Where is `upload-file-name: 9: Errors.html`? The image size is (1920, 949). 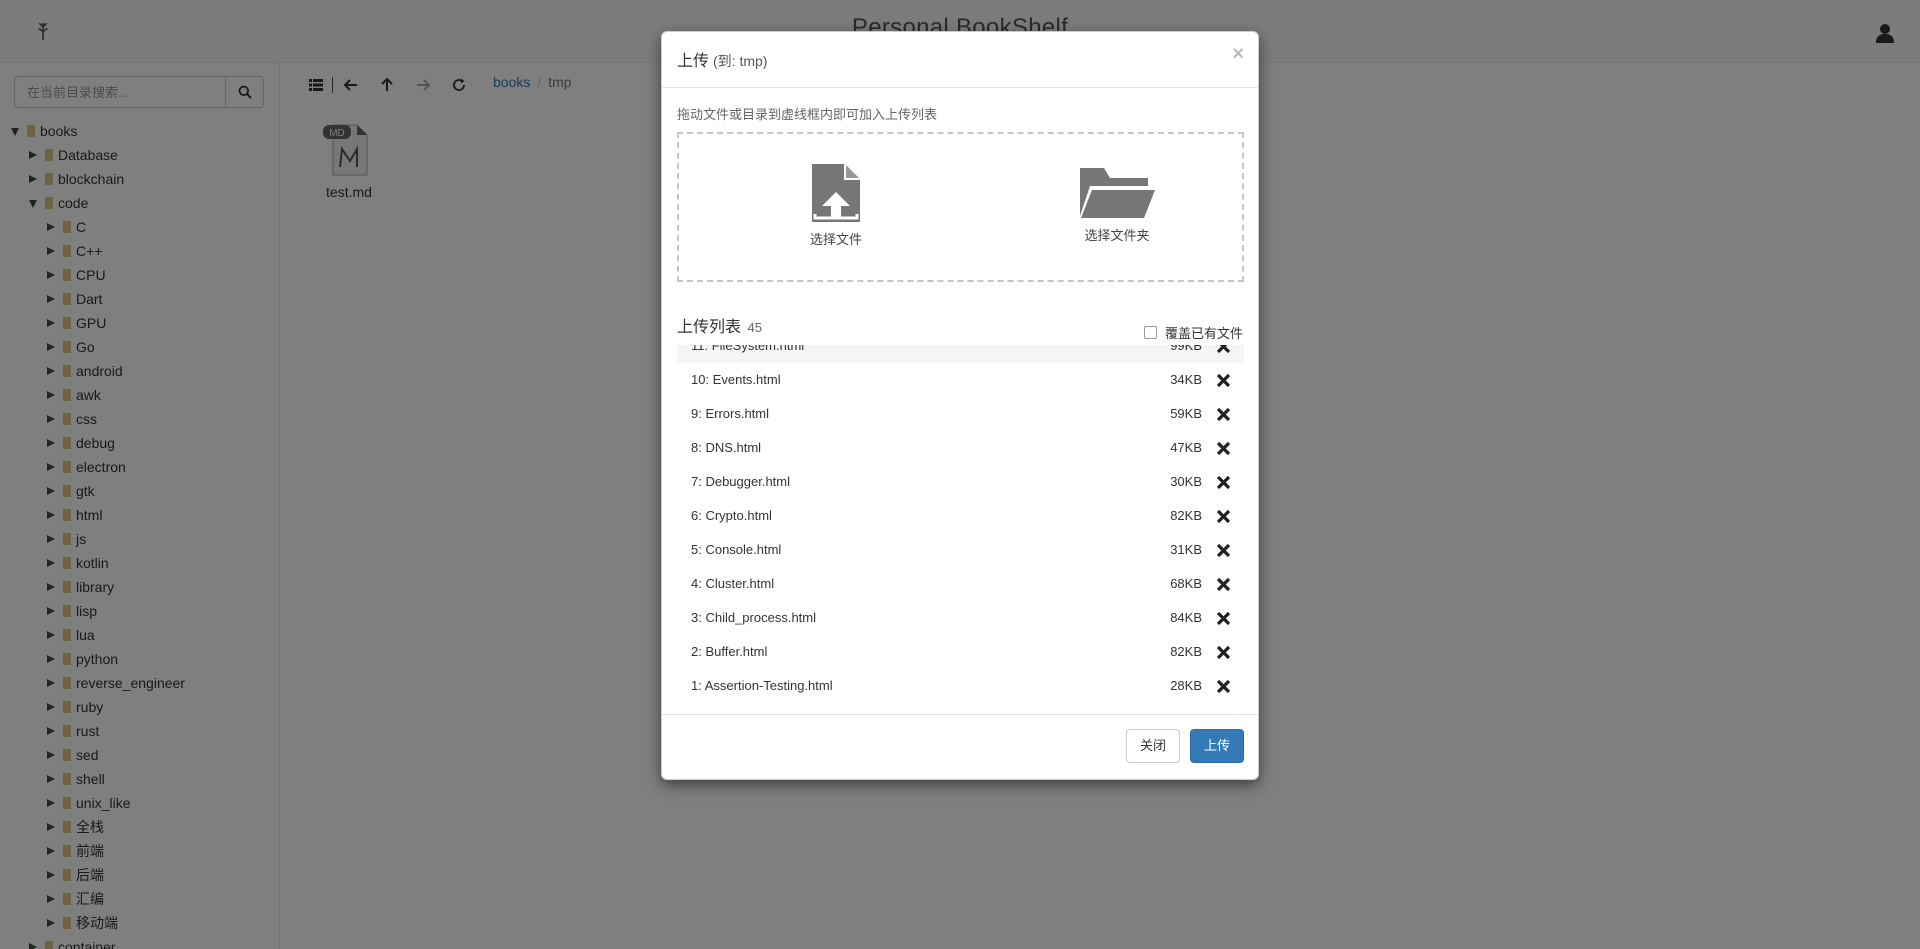 upload-file-name: 9: Errors.html is located at coordinates (730, 413).